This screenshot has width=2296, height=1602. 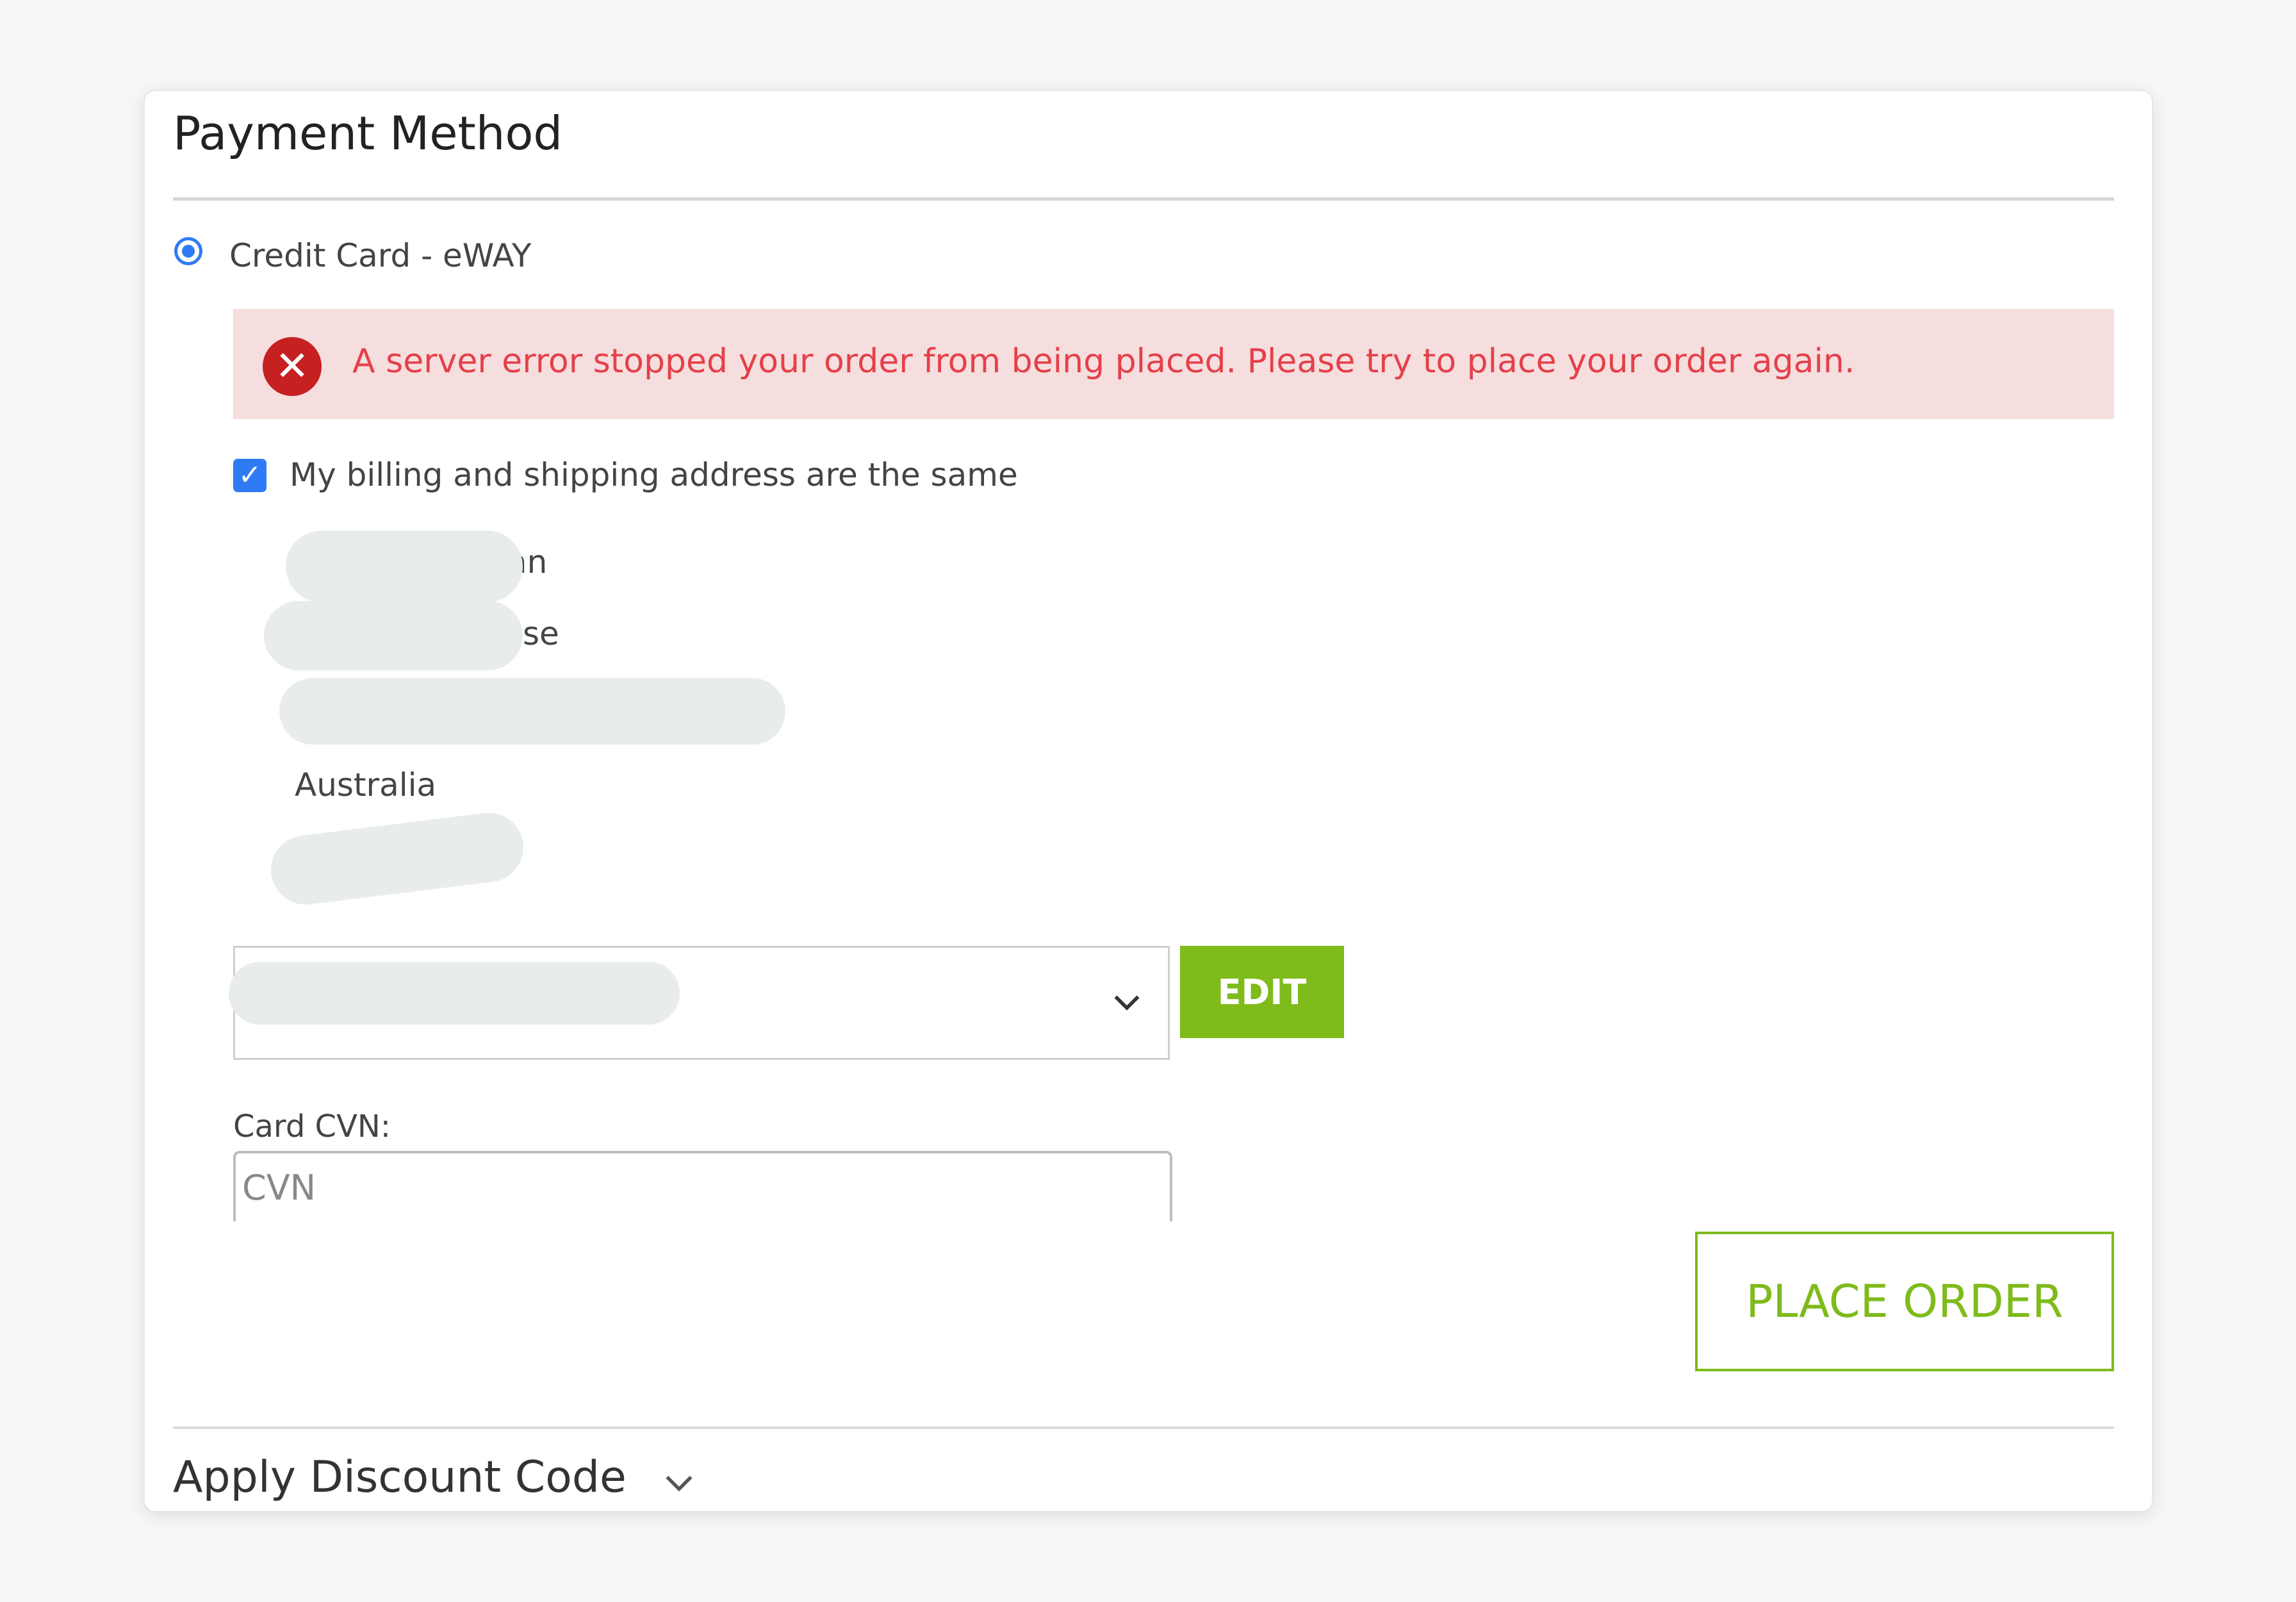 What do you see at coordinates (366, 785) in the screenshot?
I see `address-country-line: Australia` at bounding box center [366, 785].